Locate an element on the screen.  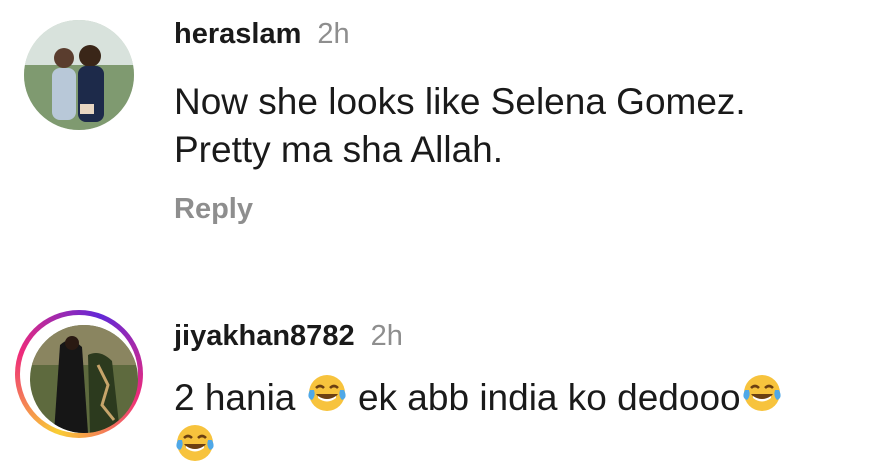
username: heraslam is located at coordinates (237, 34).